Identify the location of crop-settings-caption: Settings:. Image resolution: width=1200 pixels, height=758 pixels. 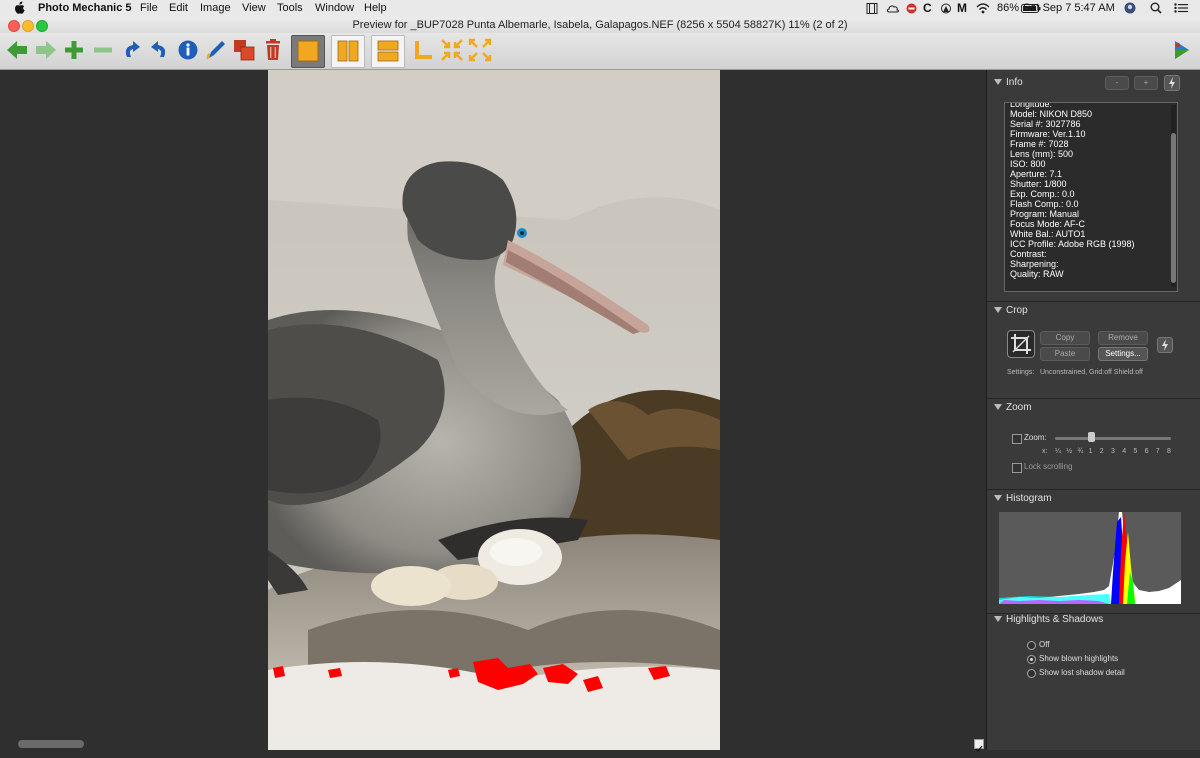
(1021, 372).